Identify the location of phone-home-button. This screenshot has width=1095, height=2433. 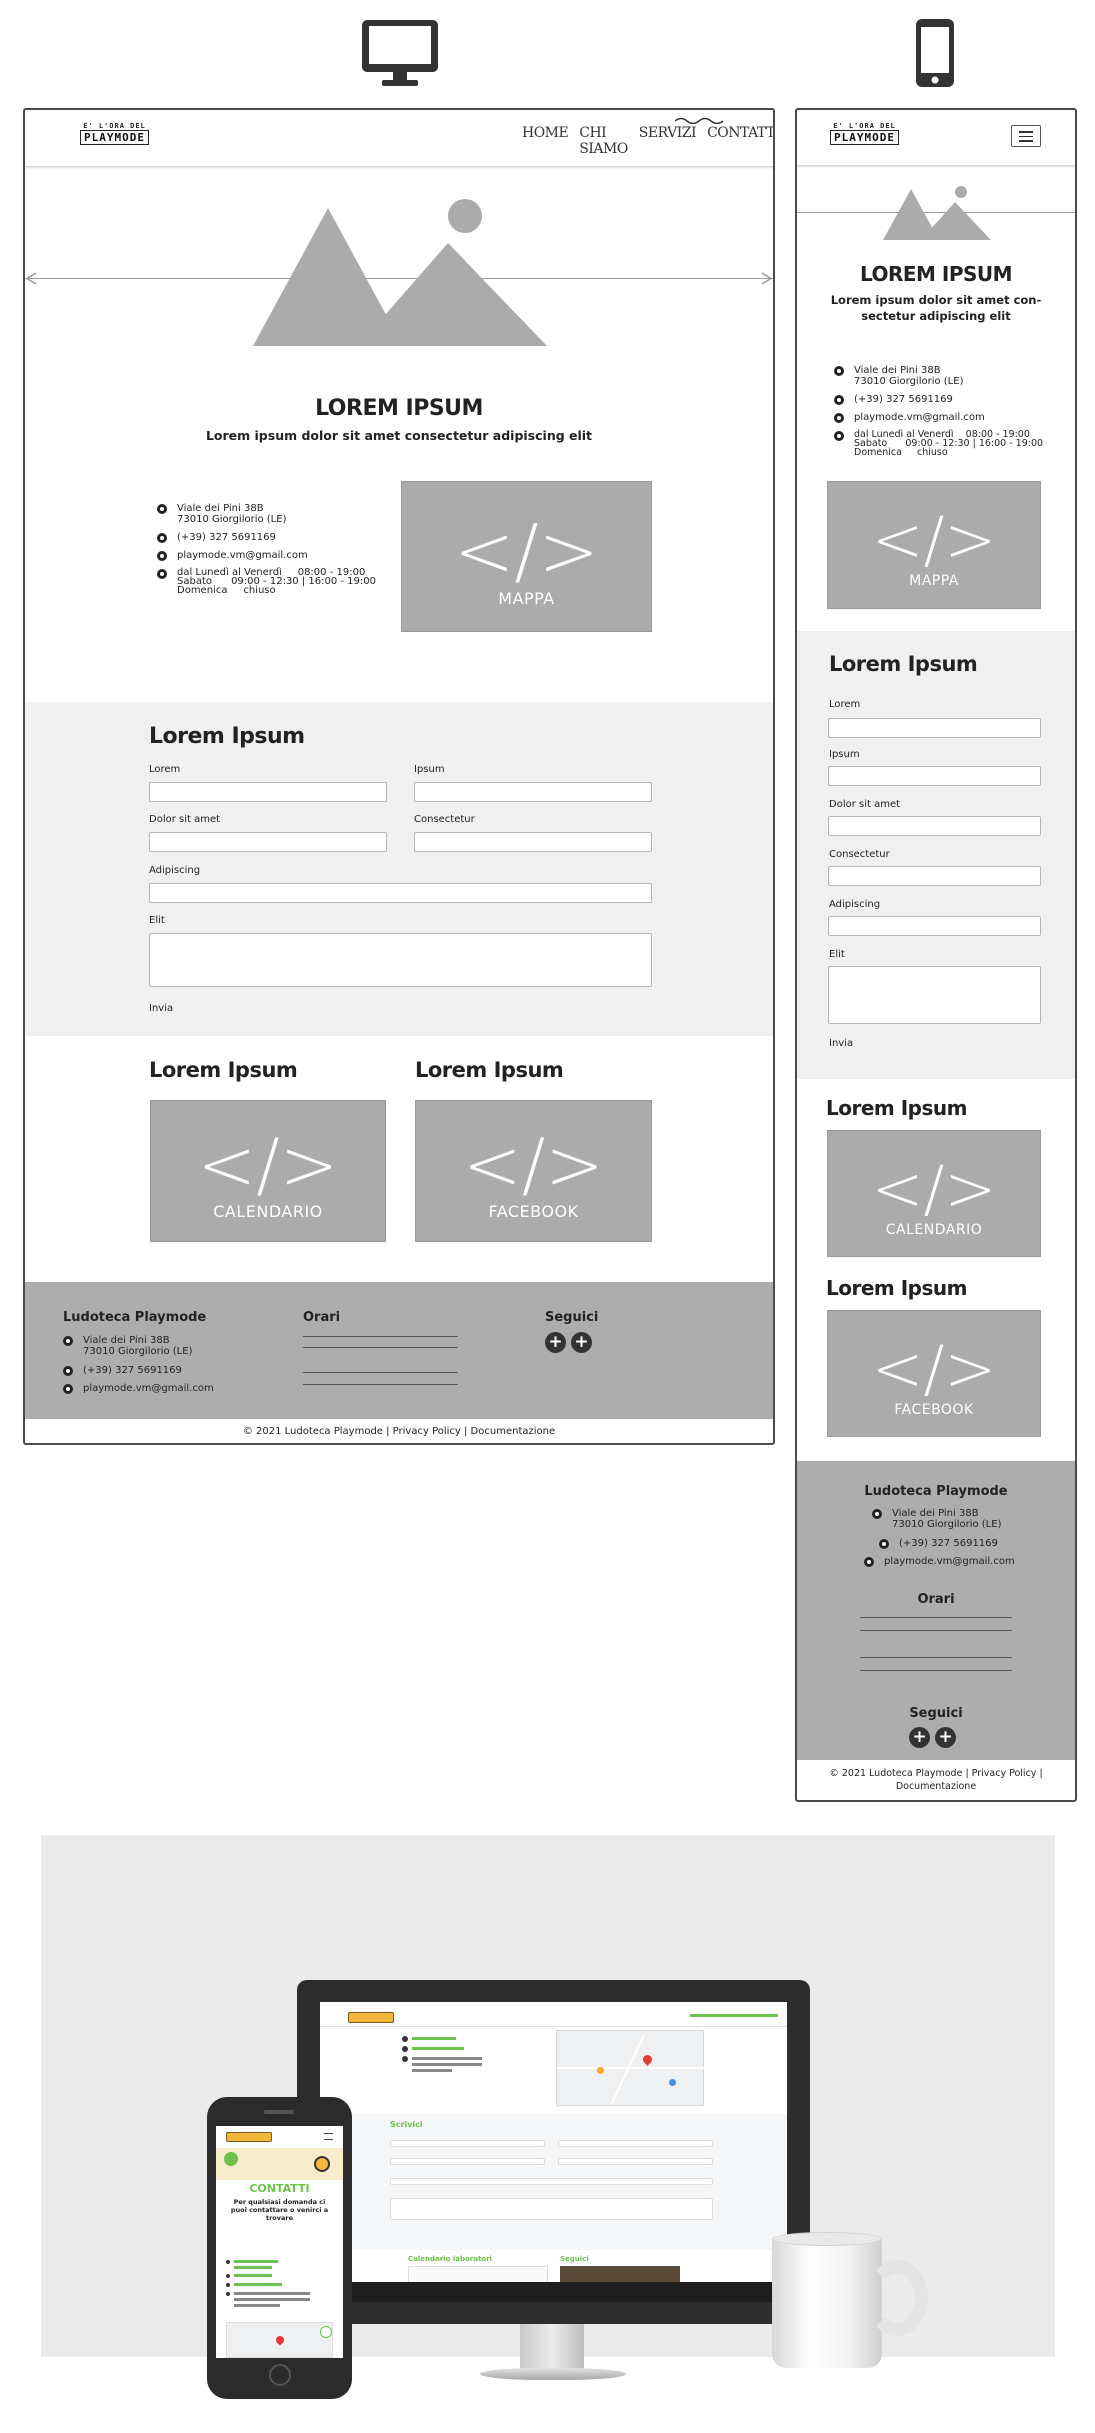
(280, 2375).